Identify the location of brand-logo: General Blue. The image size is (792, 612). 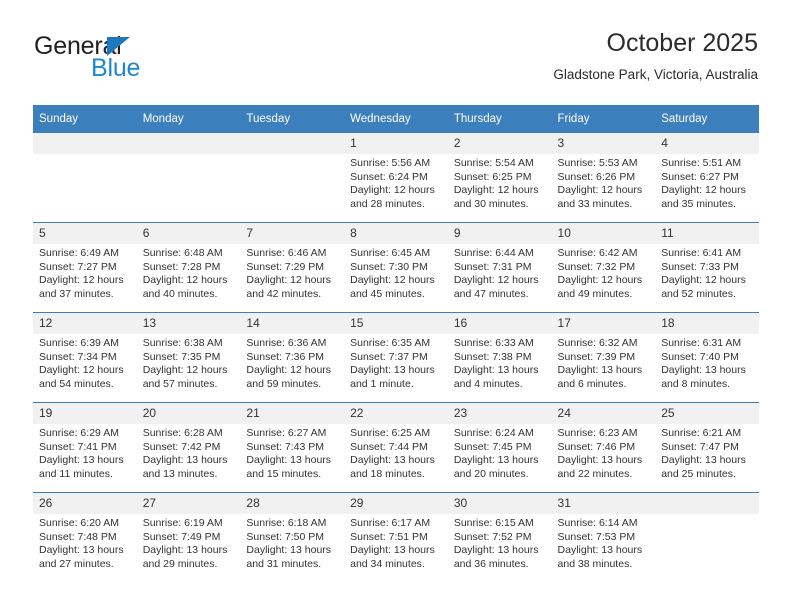
(149, 63).